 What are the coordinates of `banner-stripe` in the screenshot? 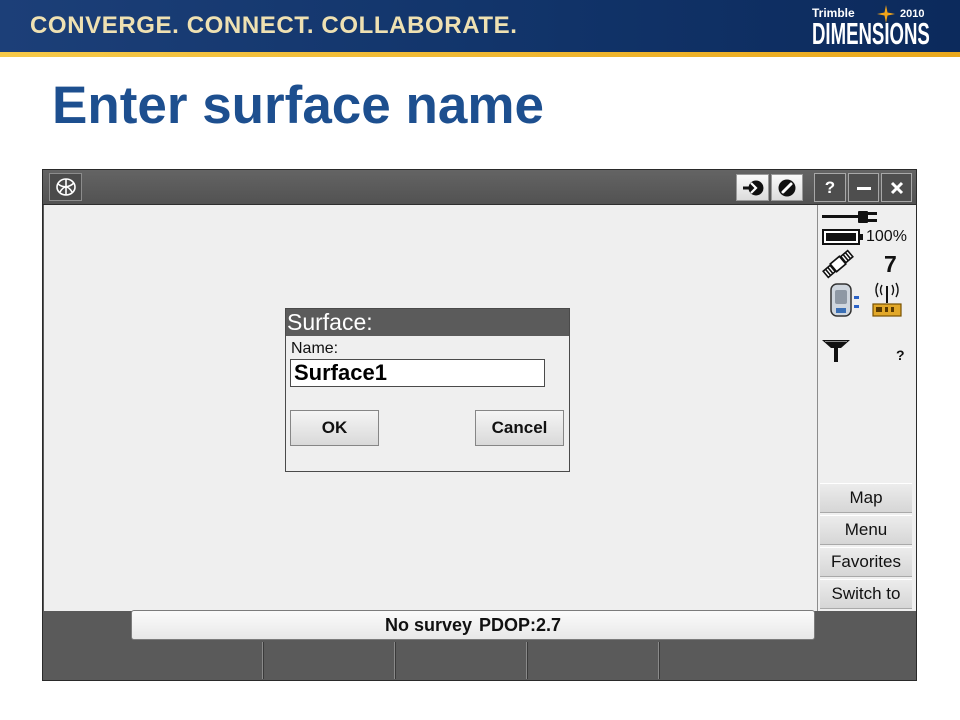 It's located at (480, 54).